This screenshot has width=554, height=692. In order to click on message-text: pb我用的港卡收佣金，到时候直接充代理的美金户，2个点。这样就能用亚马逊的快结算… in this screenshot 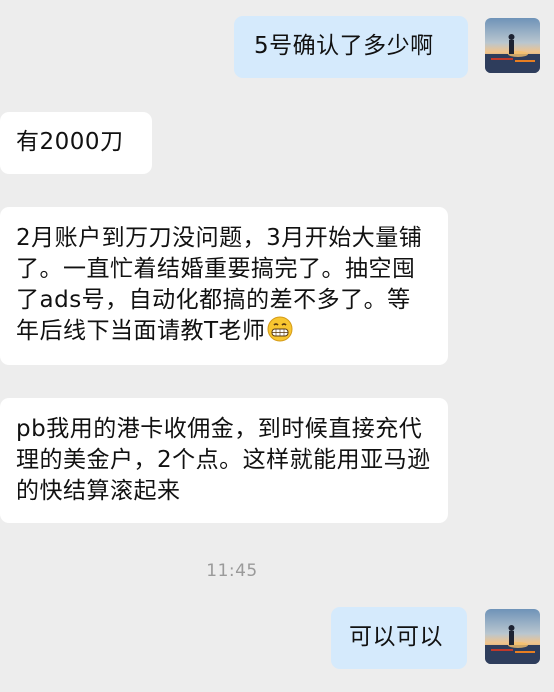, I will do `click(223, 460)`.